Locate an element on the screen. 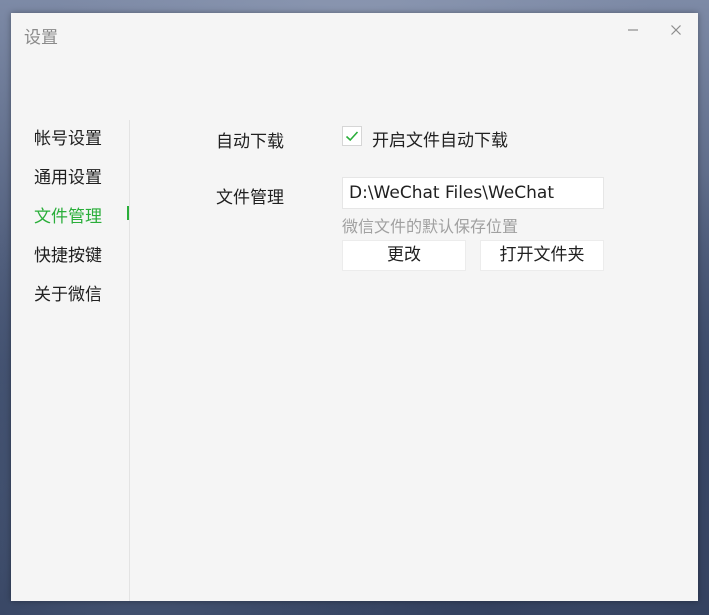  file-path-hint: 微信文件的默认保存位置 is located at coordinates (430, 226).